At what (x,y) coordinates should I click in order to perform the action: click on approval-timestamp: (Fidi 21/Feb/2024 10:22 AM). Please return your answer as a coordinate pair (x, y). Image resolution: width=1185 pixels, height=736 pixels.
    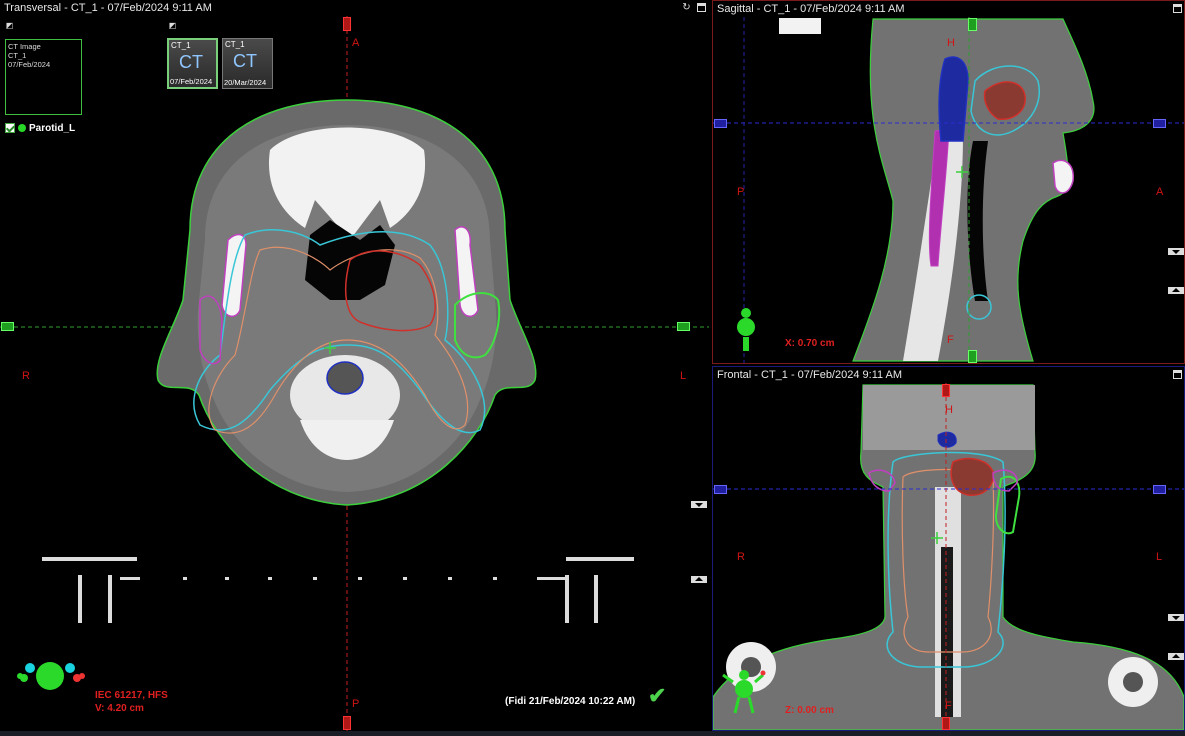
    Looking at the image, I should click on (570, 701).